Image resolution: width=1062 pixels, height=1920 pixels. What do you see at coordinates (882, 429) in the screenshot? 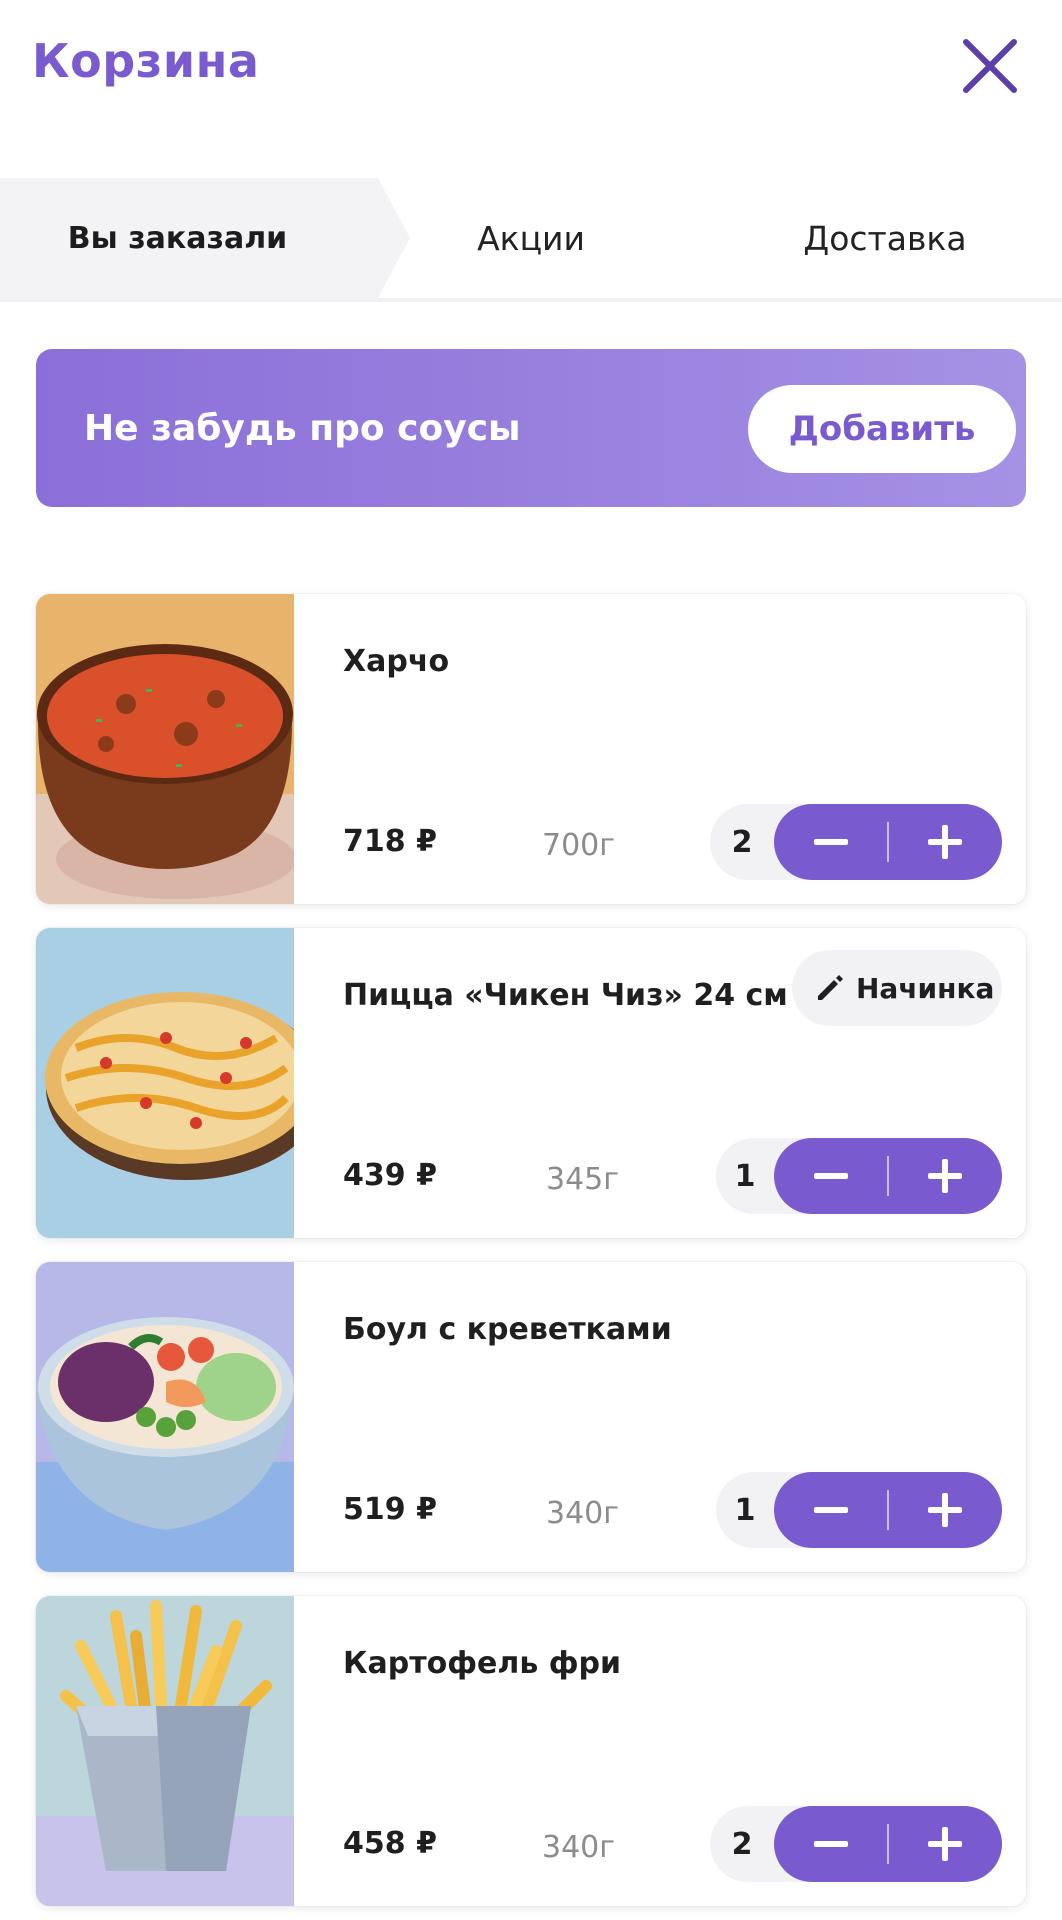
I see `add-sauce-button: Добавить` at bounding box center [882, 429].